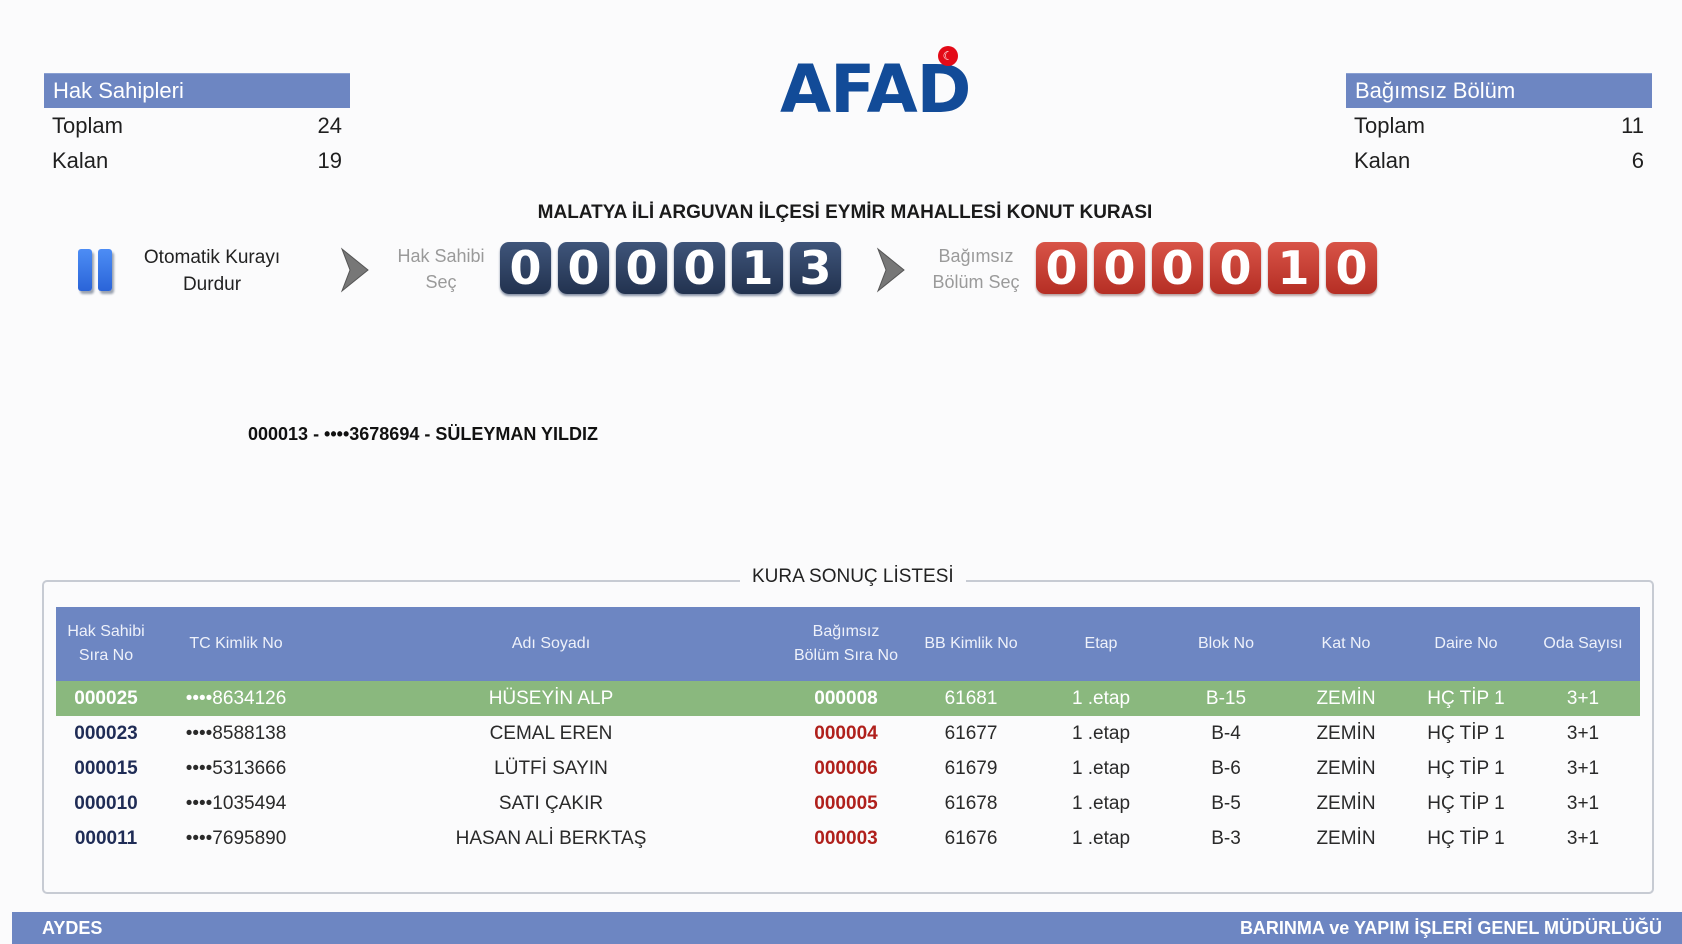  Describe the element at coordinates (971, 768) in the screenshot. I see `table-cell: 61679` at that location.